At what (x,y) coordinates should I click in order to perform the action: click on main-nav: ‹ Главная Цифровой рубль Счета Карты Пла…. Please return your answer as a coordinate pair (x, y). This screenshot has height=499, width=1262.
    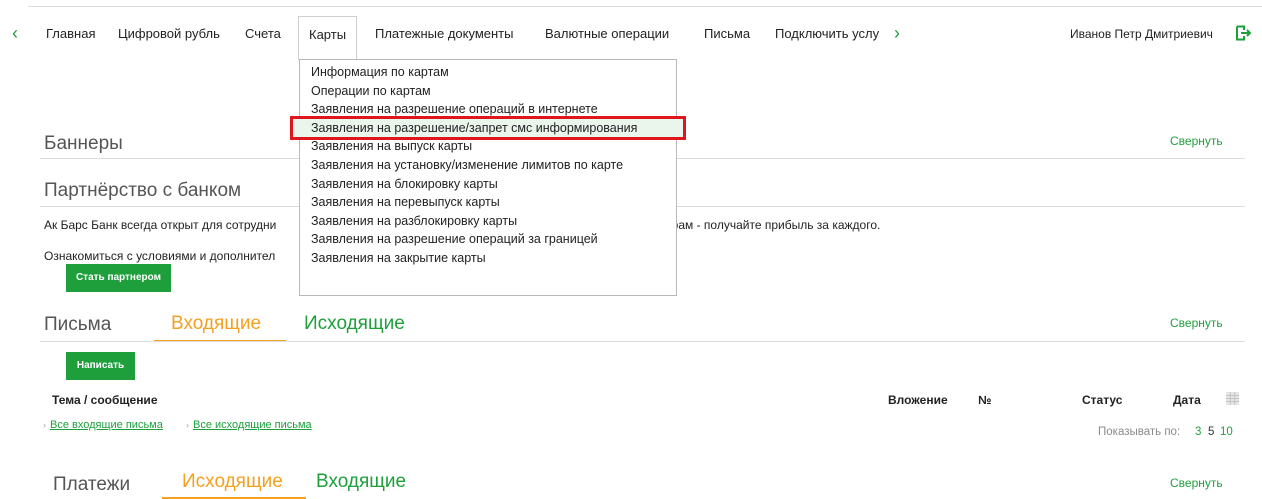
    Looking at the image, I should click on (631, 30).